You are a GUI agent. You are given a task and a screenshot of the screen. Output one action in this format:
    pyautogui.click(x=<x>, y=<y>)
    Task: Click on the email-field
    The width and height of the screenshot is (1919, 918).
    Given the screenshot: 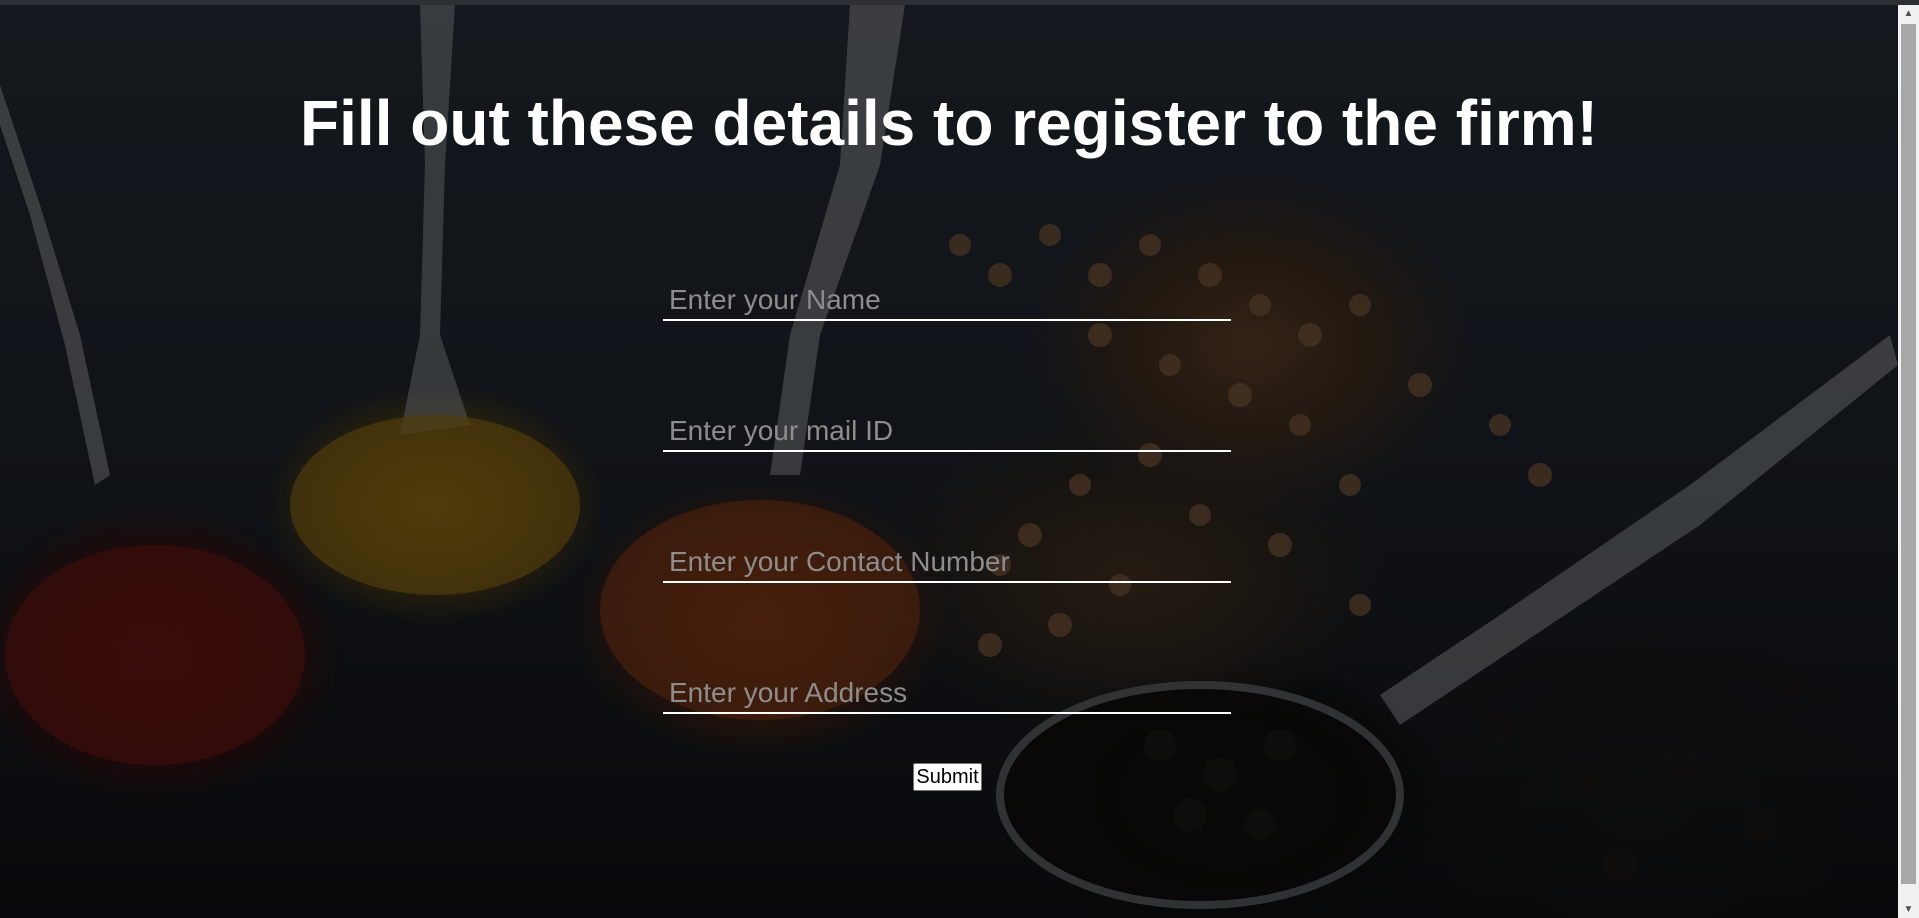 What is the action you would take?
    pyautogui.click(x=947, y=432)
    